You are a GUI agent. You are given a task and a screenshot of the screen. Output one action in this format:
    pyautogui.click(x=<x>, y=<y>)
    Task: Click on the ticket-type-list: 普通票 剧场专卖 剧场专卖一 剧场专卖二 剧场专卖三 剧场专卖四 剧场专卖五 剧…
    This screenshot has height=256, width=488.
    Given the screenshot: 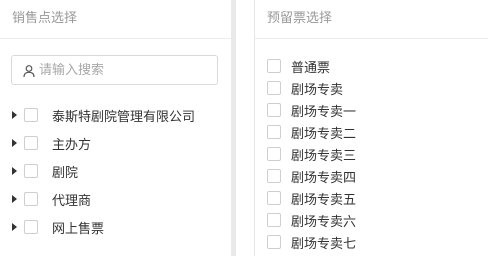 What is the action you would take?
    pyautogui.click(x=311, y=154)
    